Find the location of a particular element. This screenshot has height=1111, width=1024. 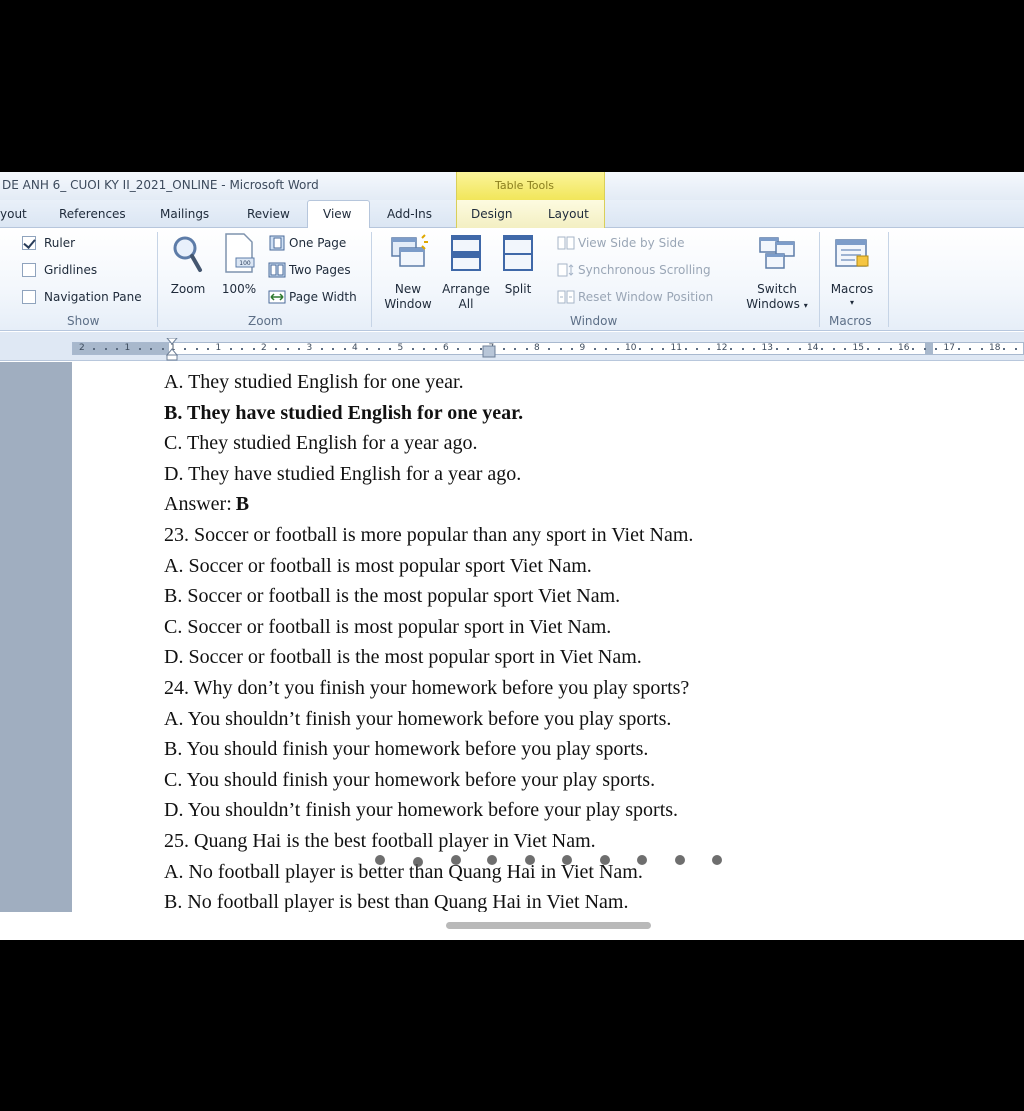

tab-add-ins: Add-Ins is located at coordinates (409, 214).